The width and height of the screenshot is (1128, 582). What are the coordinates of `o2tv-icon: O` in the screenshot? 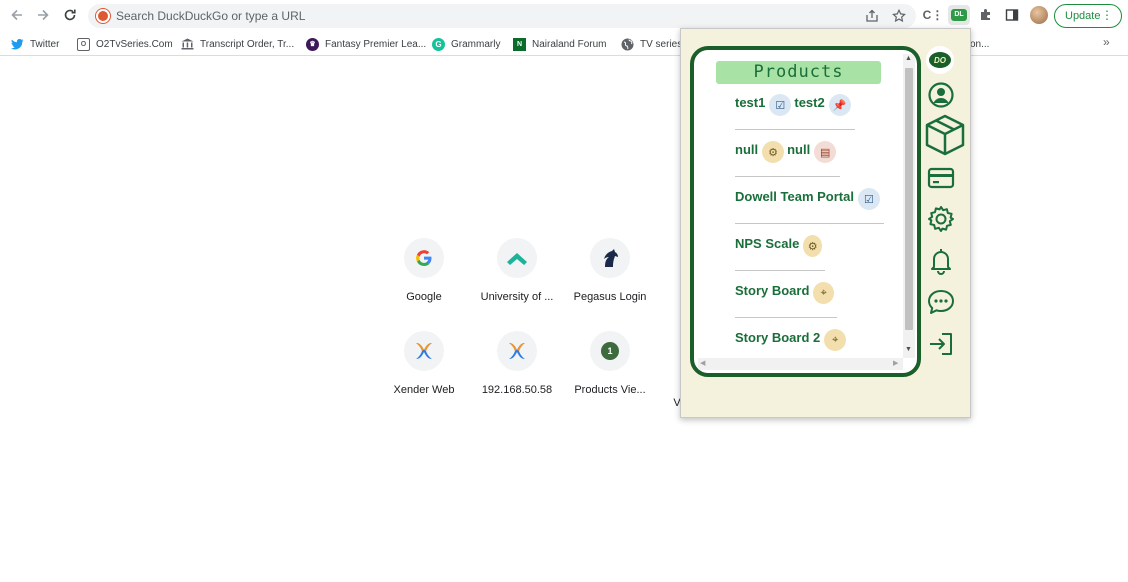 It's located at (83, 44).